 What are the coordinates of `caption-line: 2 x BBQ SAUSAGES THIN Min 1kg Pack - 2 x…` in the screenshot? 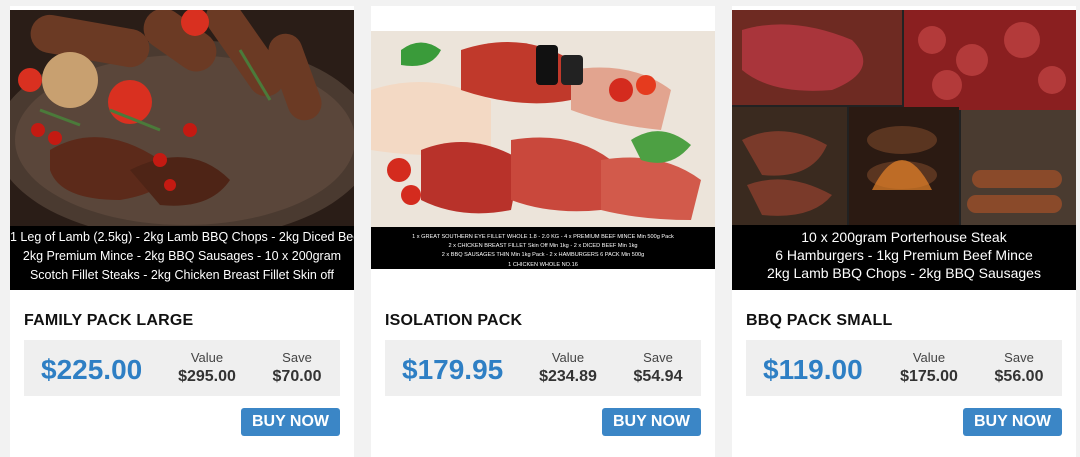 It's located at (543, 255).